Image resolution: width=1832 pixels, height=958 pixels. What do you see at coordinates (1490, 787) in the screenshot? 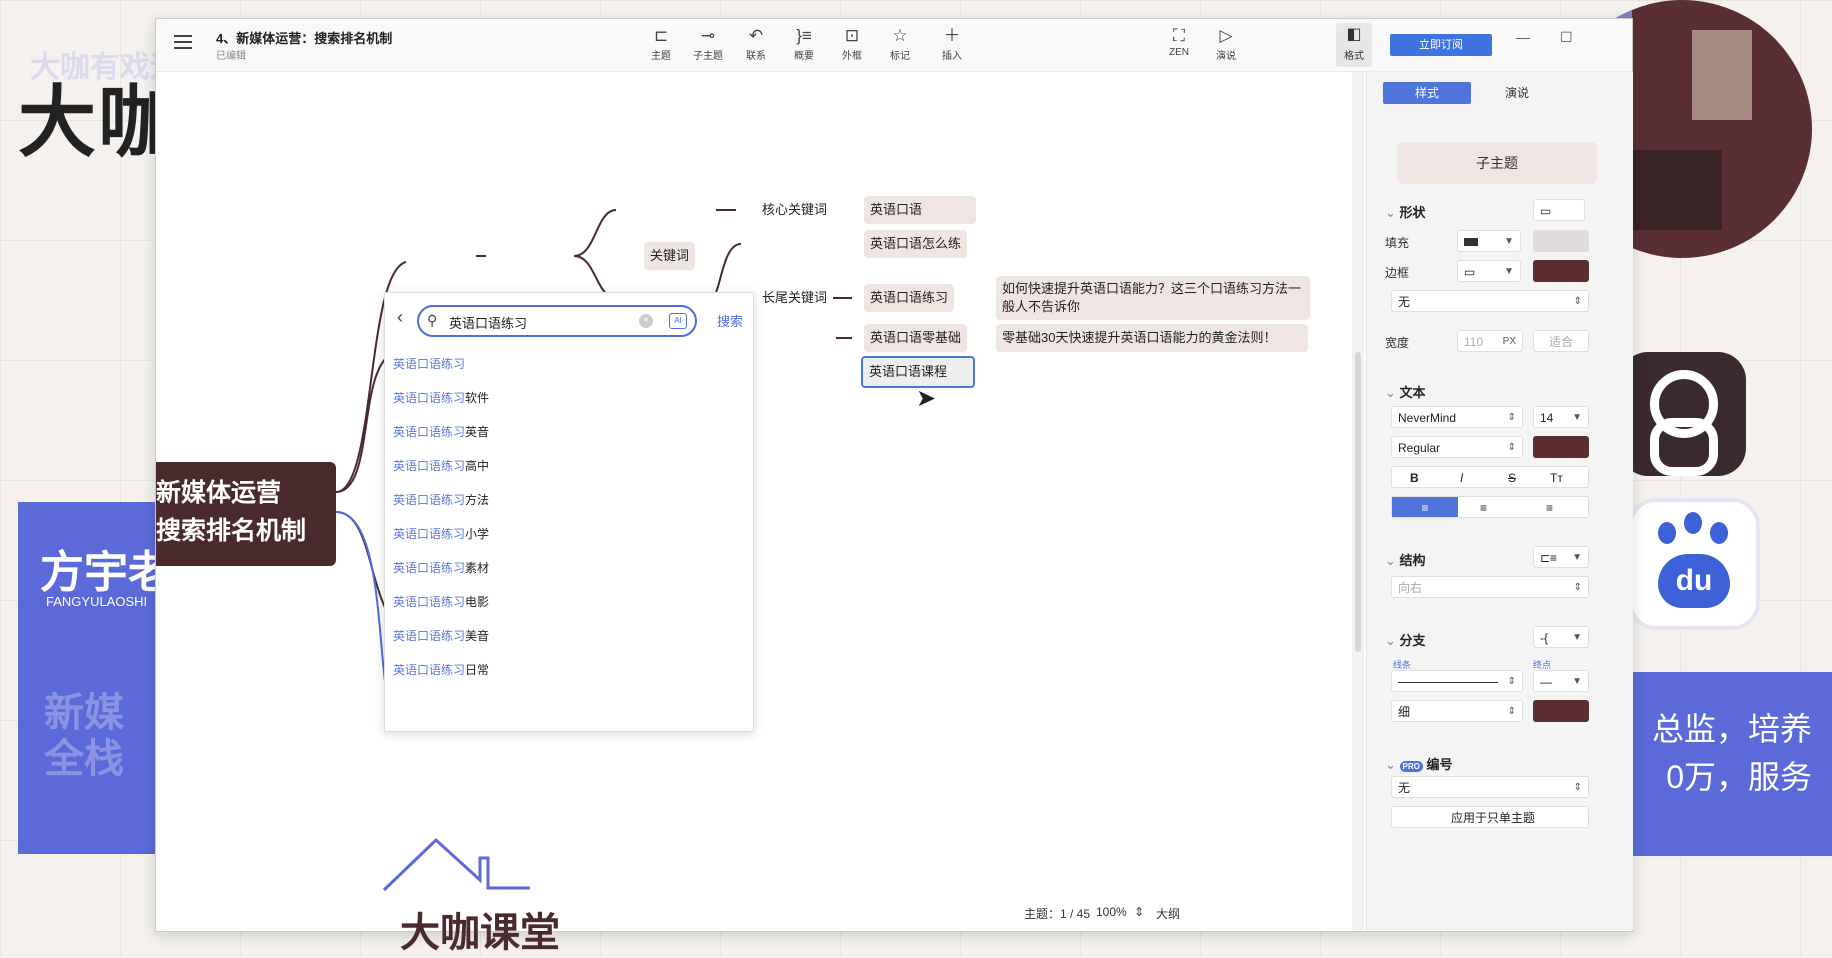
I see `numbering-select: 无 ⇕` at bounding box center [1490, 787].